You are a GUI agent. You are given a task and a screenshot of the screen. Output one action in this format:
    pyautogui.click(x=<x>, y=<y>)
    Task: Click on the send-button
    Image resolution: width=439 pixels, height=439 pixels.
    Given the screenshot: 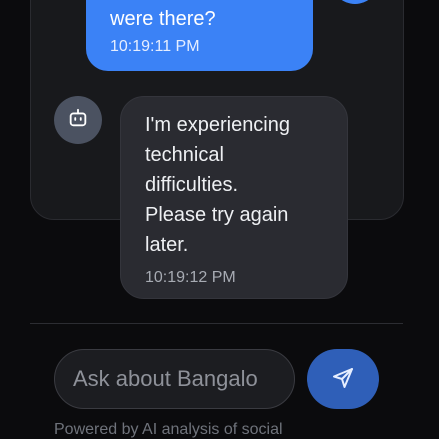 What is the action you would take?
    pyautogui.click(x=343, y=379)
    